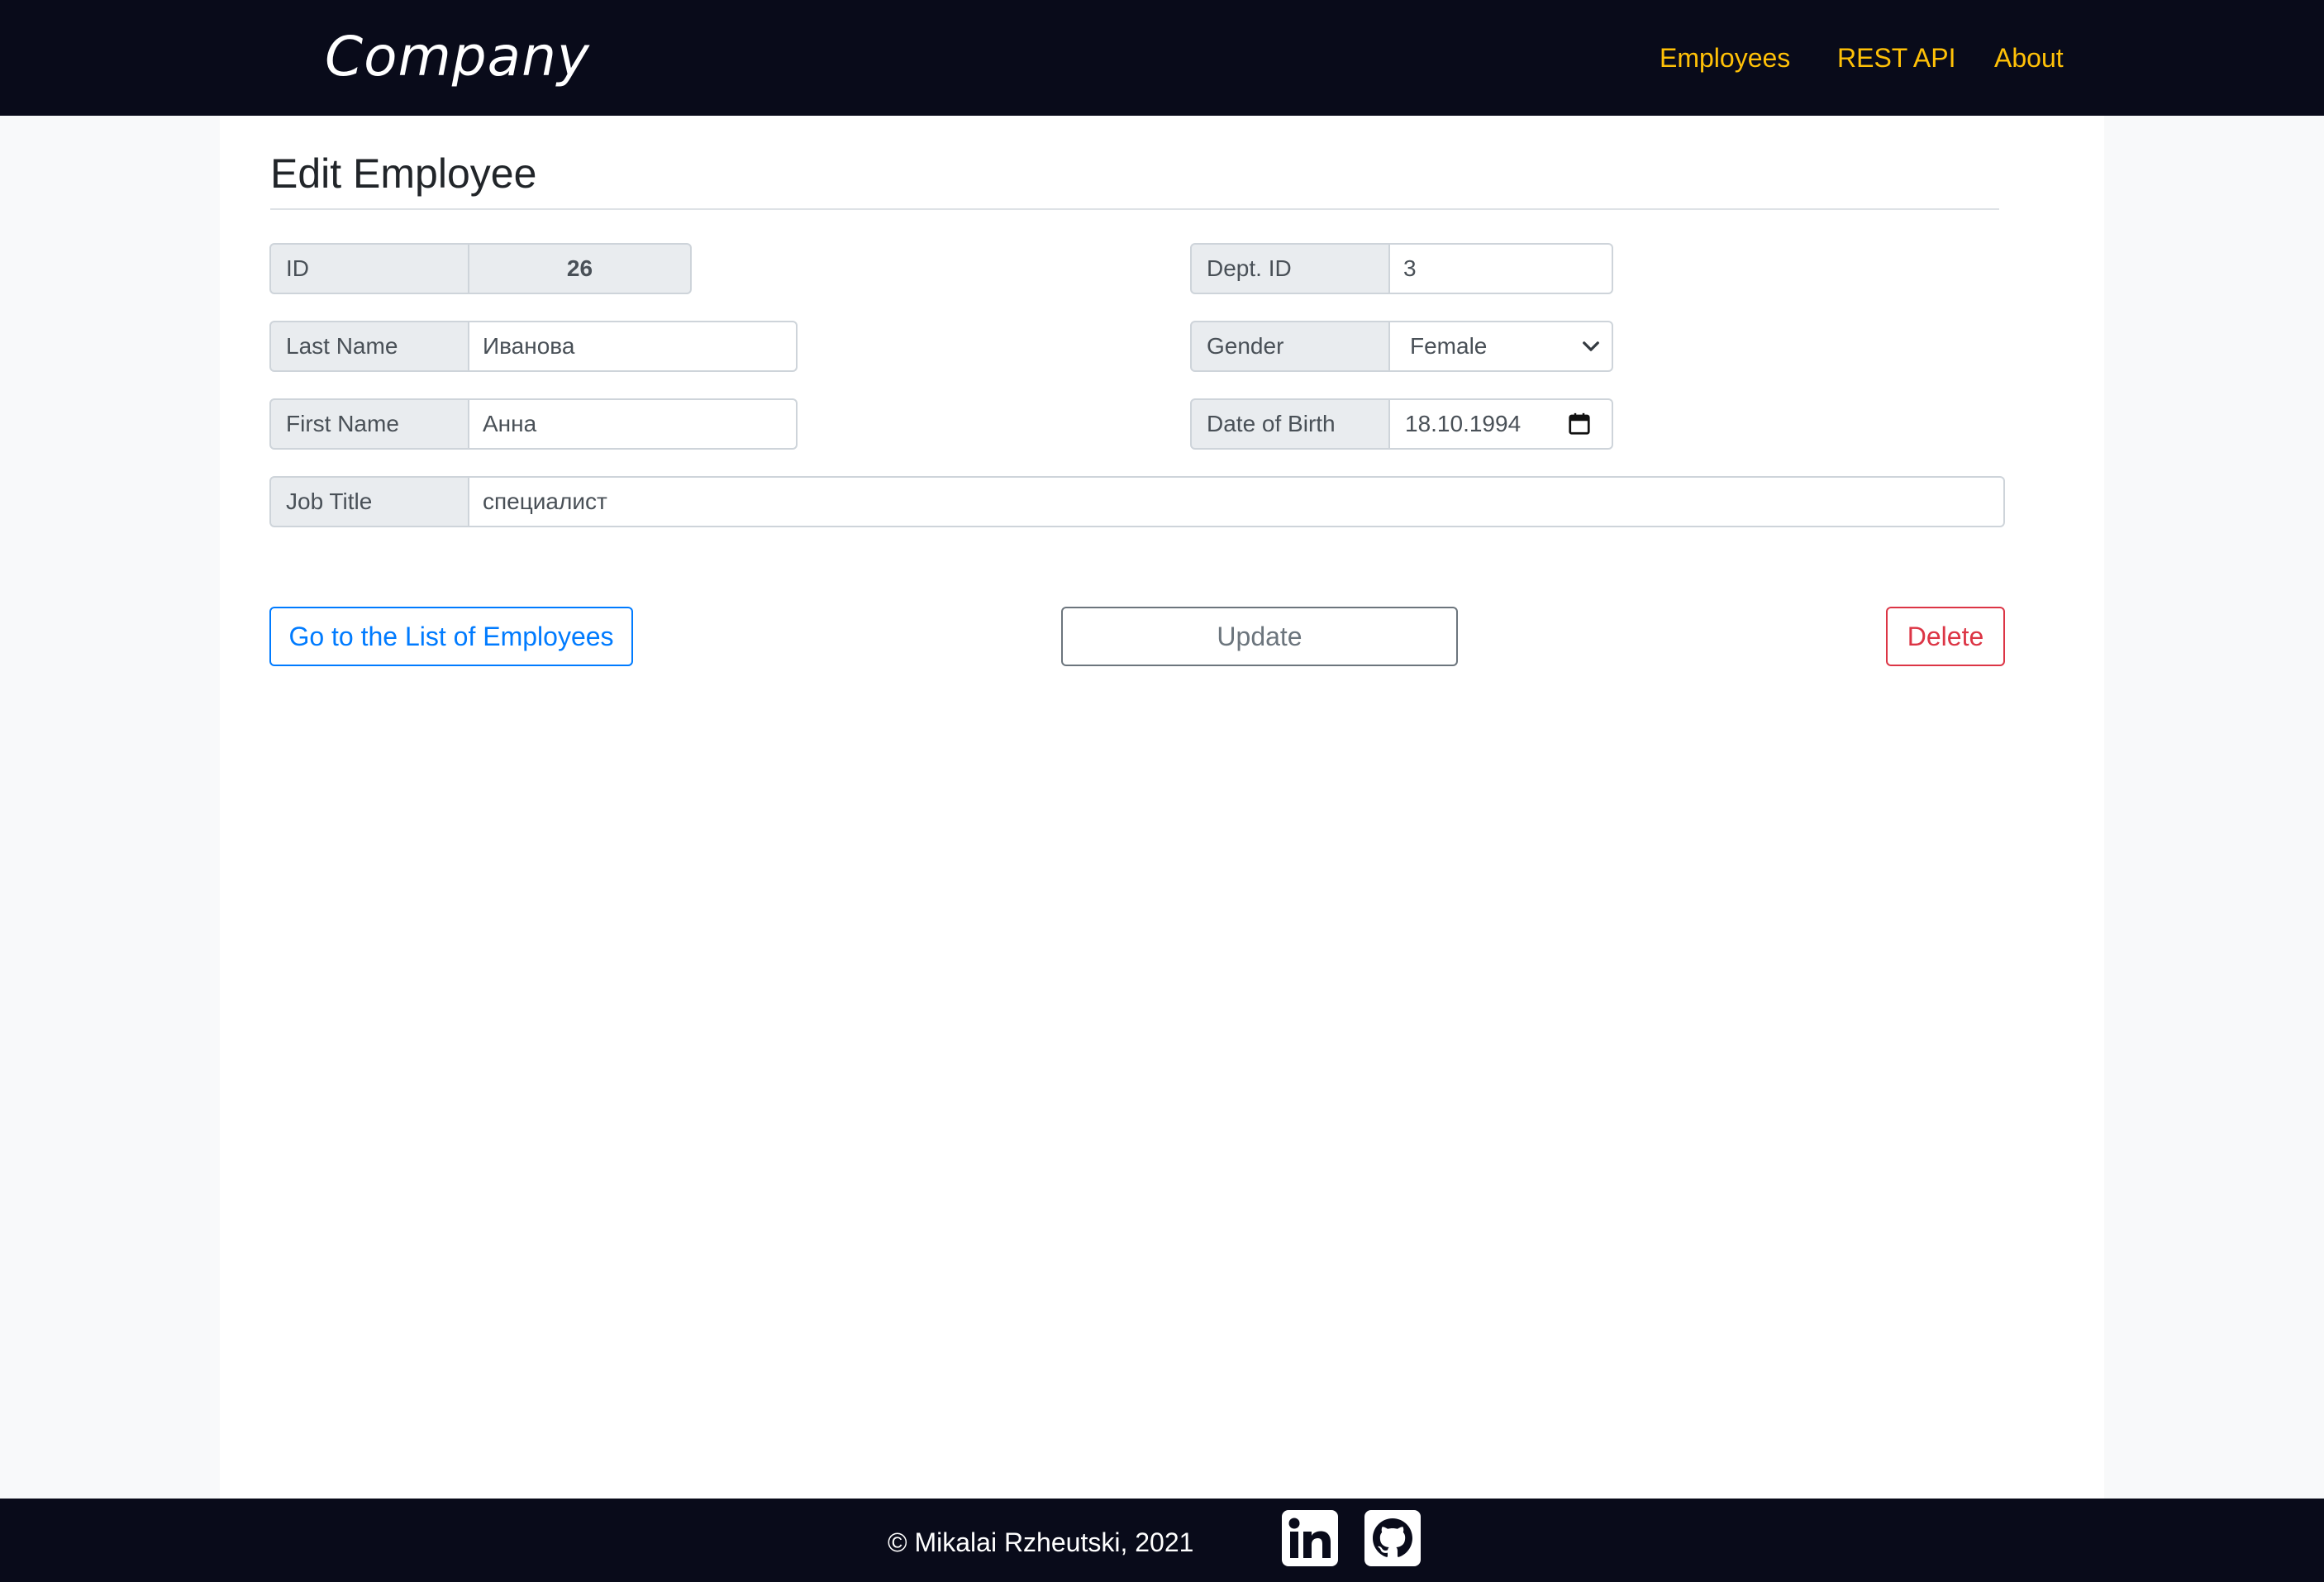 Image resolution: width=2324 pixels, height=1582 pixels. I want to click on last-name-group: Last Name Иванова, so click(533, 346).